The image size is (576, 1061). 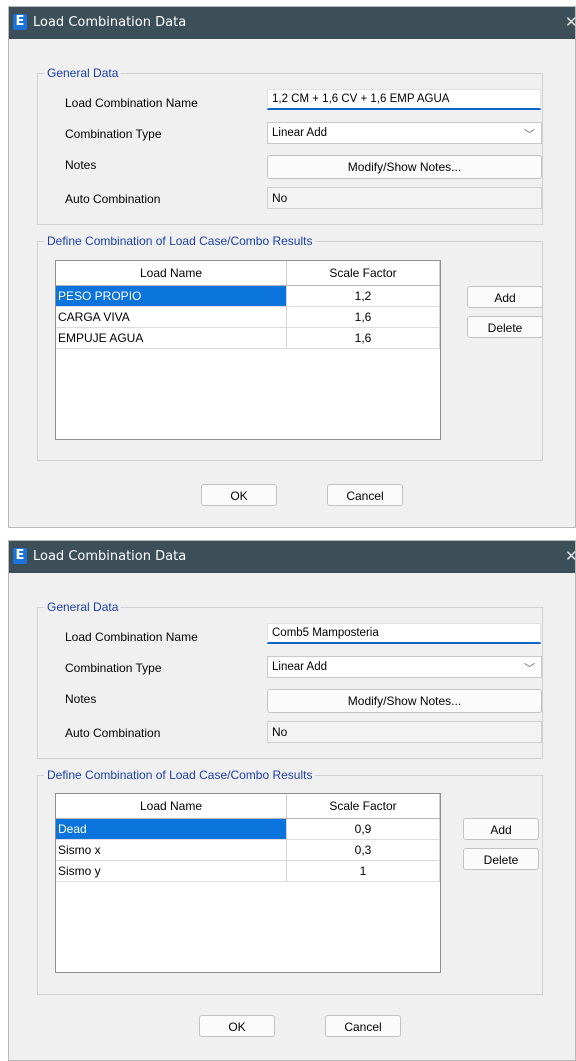 I want to click on table-row: Dead 0,9, so click(x=248, y=829).